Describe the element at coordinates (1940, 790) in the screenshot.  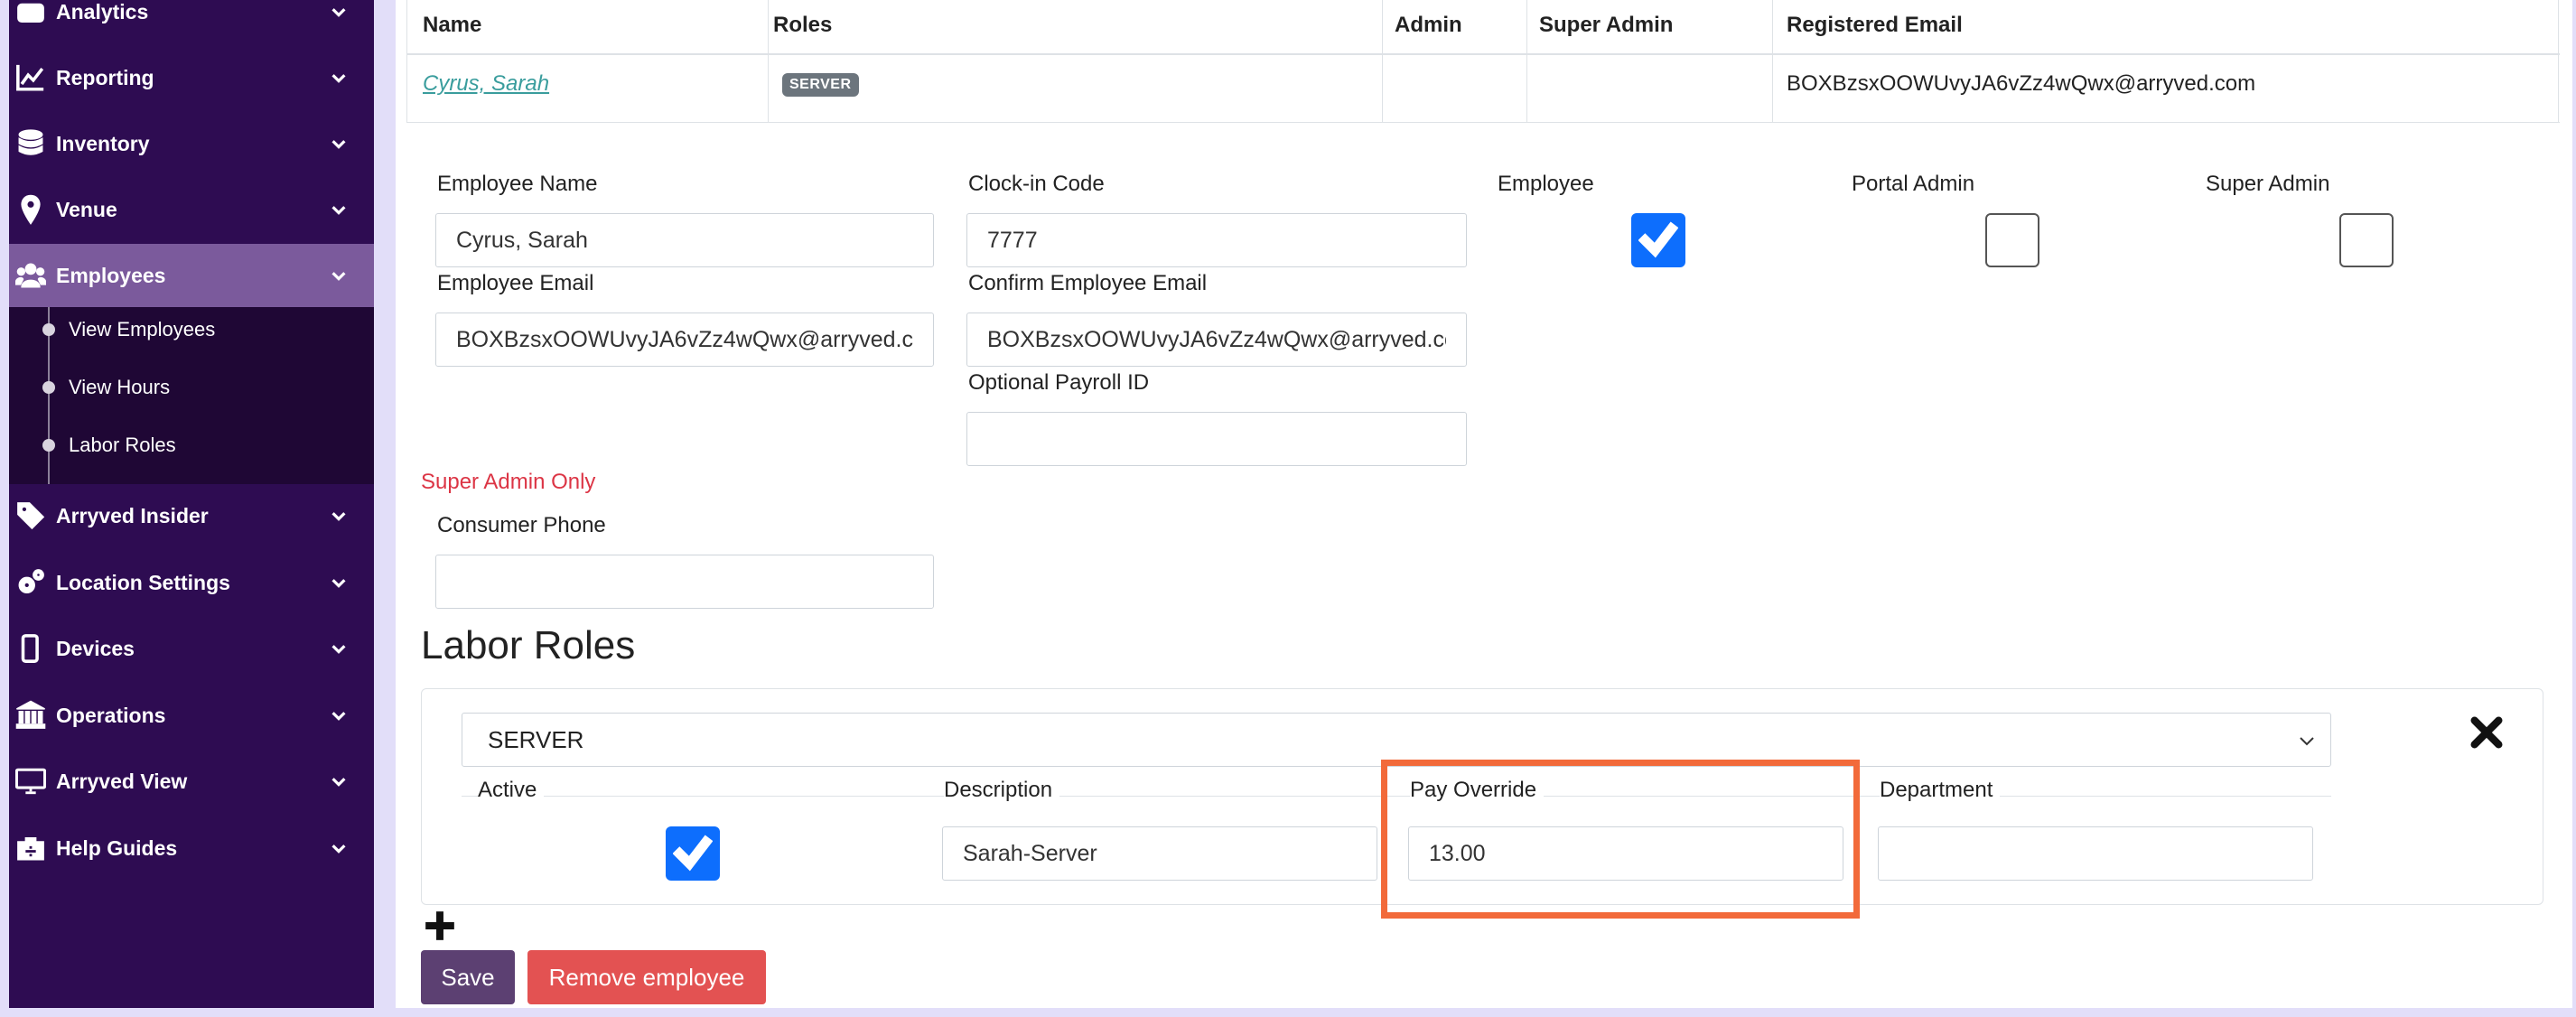
I see `department-label: Department` at that location.